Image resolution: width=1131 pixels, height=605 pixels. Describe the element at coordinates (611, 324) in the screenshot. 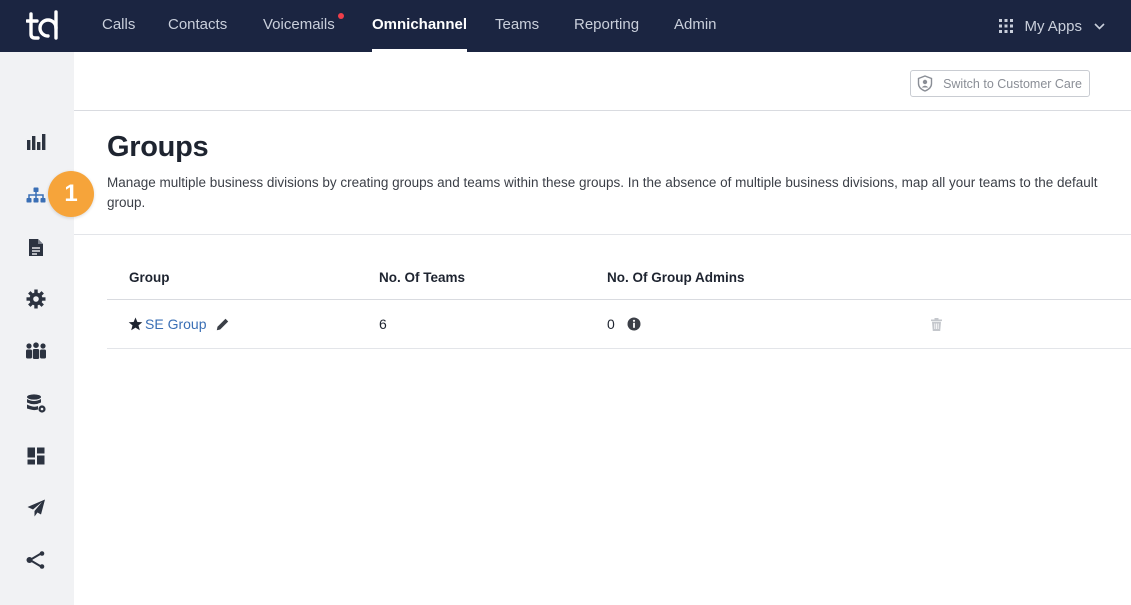

I see `admins-count: 0` at that location.